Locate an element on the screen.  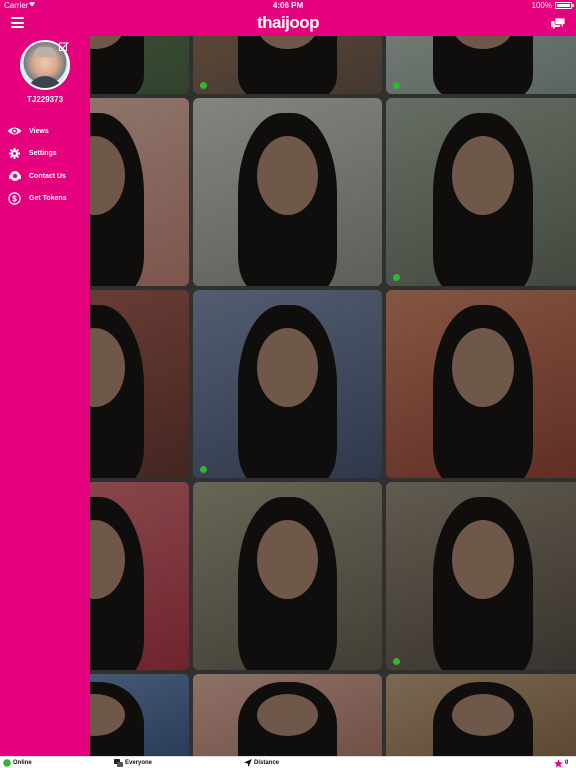
online-status-icon is located at coordinates (6, 763).